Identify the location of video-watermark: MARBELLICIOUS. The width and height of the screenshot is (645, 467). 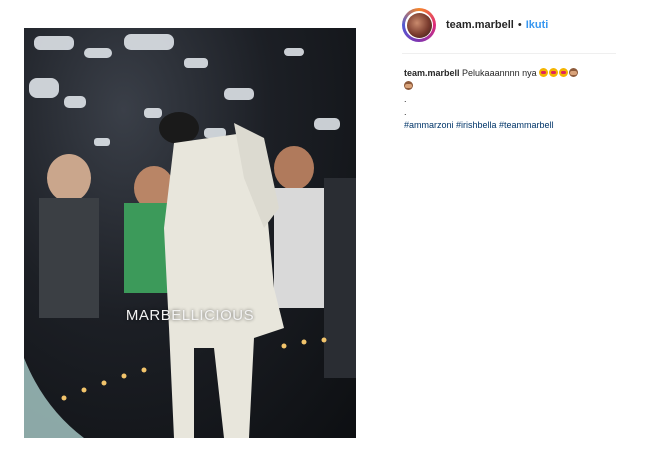
(190, 315).